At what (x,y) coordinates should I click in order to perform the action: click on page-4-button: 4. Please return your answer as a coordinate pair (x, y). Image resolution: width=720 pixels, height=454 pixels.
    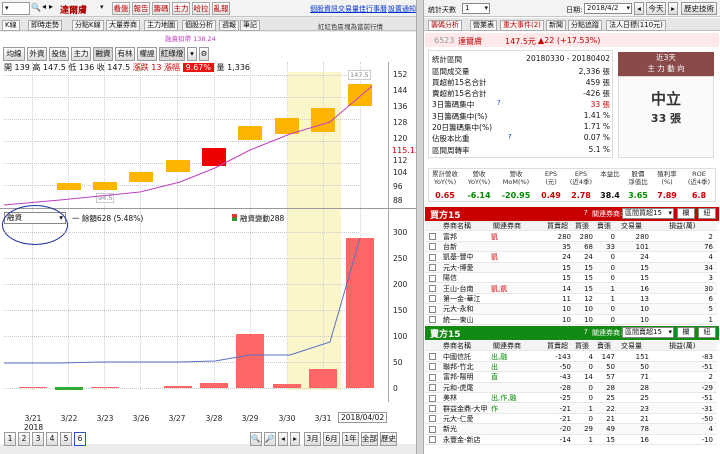
    Looking at the image, I should click on (52, 439).